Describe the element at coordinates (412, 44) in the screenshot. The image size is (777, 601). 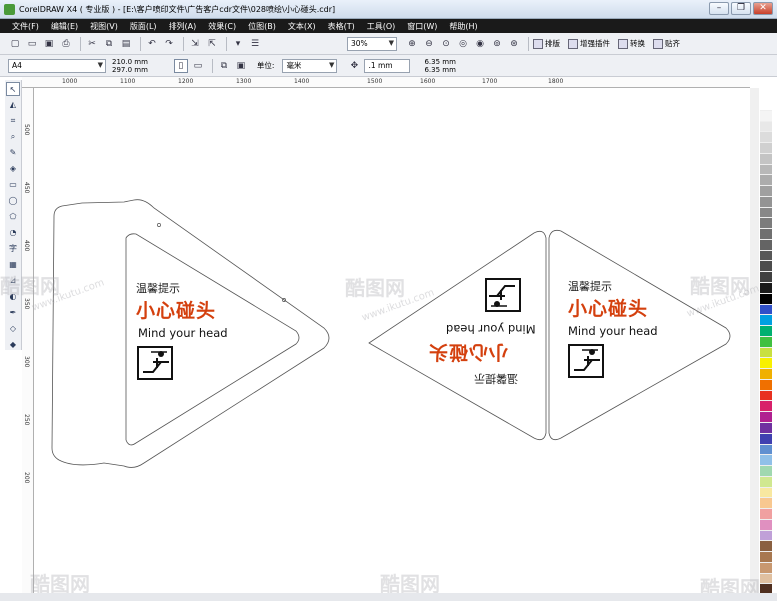
I see `zoom-in-icon: ⊕` at that location.